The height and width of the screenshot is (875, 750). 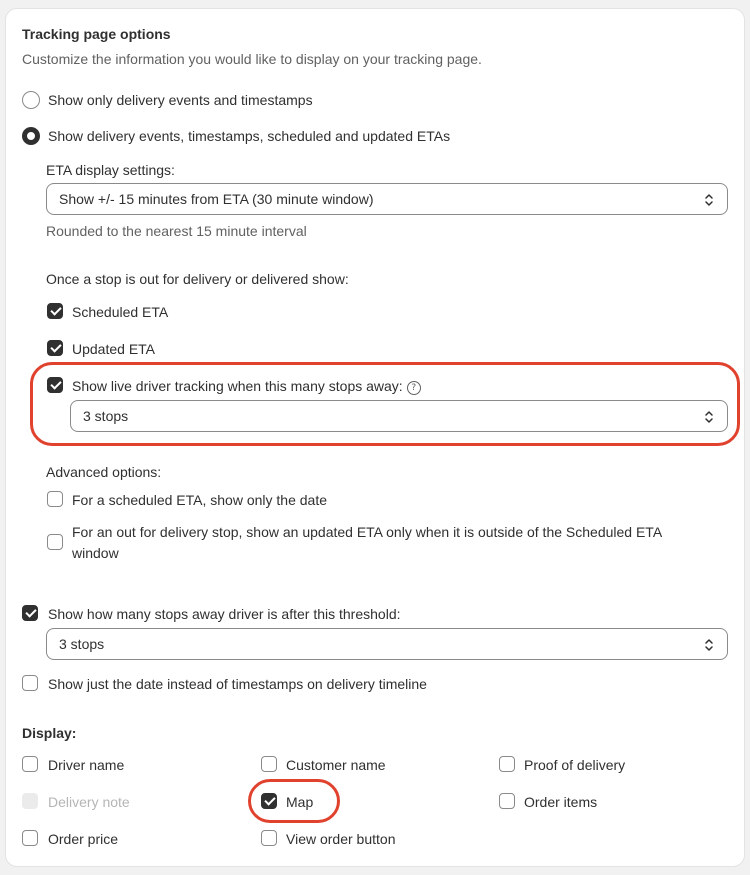 I want to click on customer-name-label: Customer name, so click(x=336, y=765).